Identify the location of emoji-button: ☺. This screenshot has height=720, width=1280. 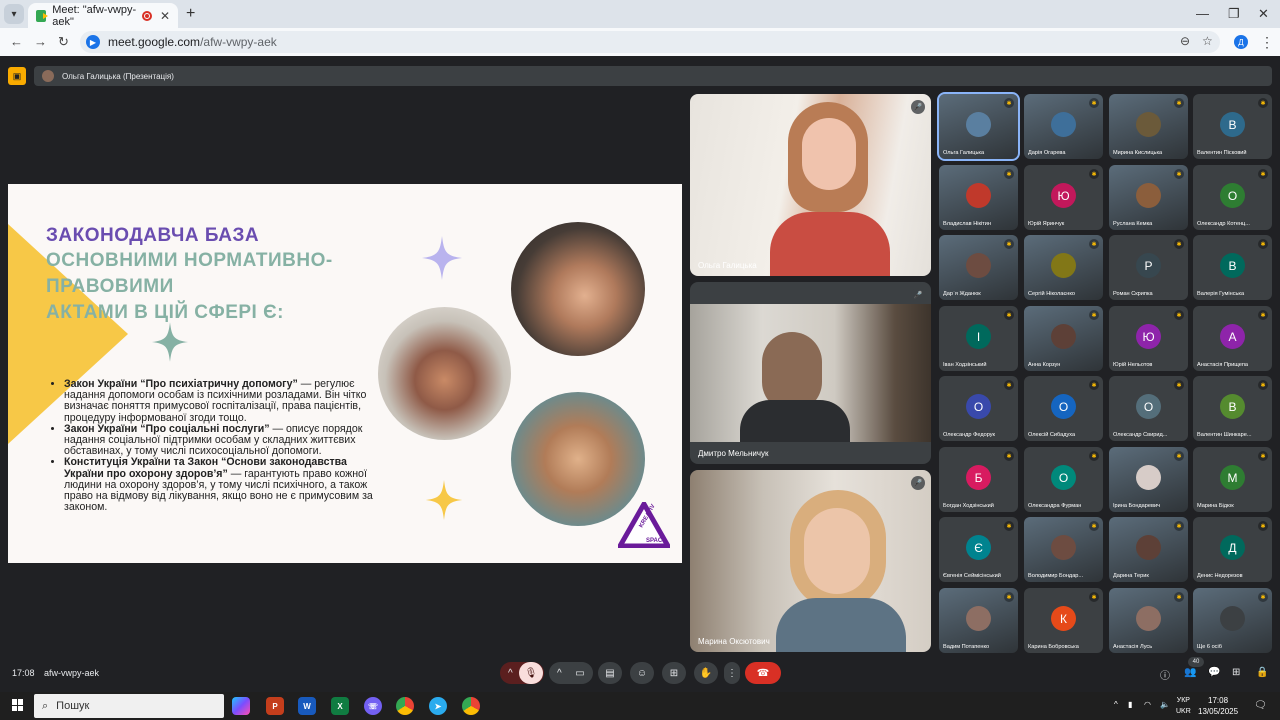
(642, 673).